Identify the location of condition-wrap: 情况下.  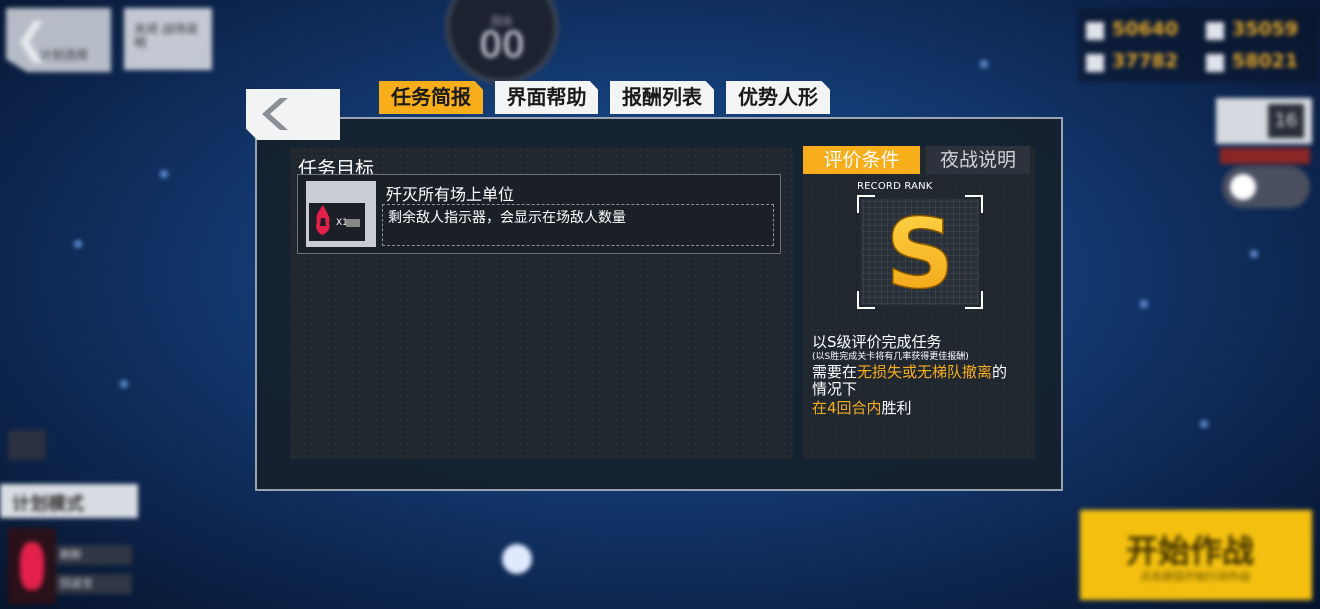
(835, 389).